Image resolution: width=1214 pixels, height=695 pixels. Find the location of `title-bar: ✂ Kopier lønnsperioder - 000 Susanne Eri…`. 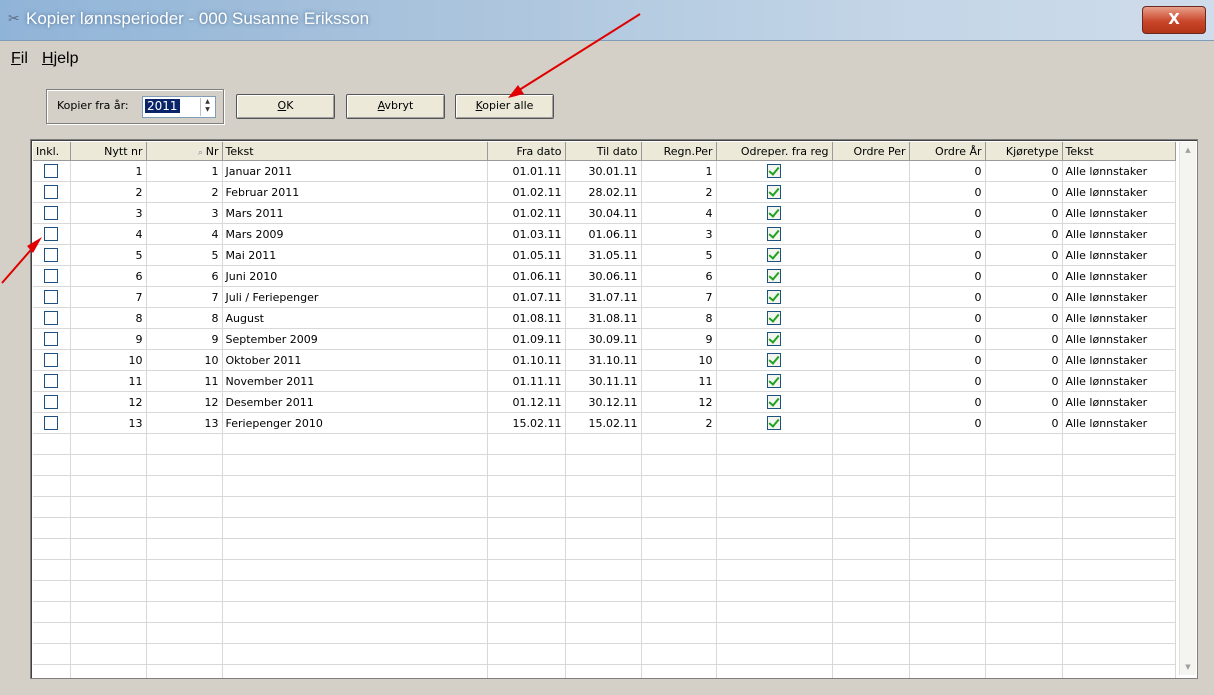

title-bar: ✂ Kopier lønnsperioder - 000 Susanne Eri… is located at coordinates (607, 20).